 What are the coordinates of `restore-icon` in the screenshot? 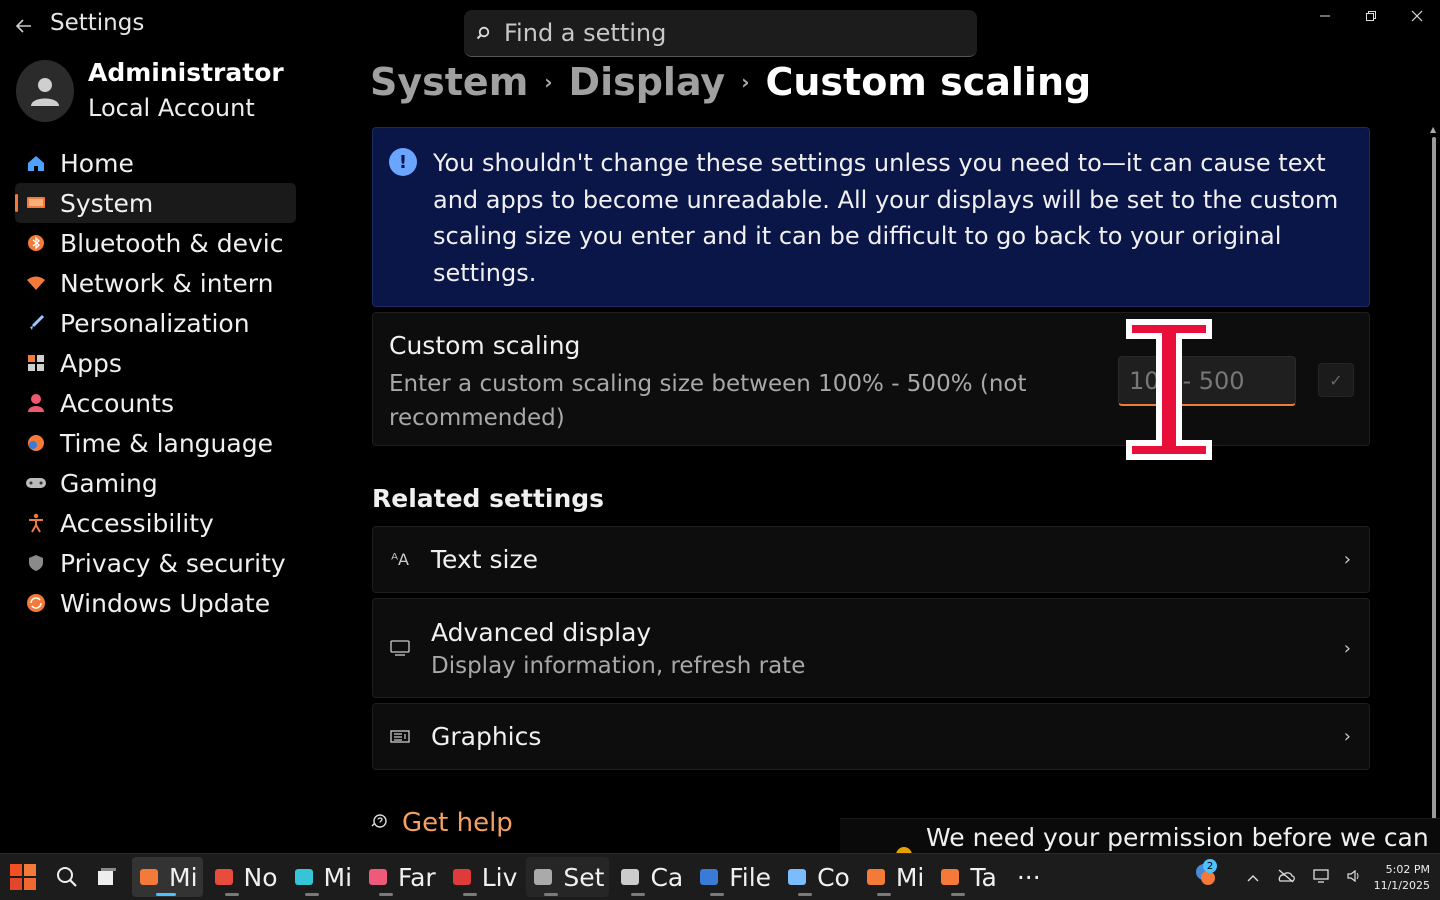 It's located at (1371, 16).